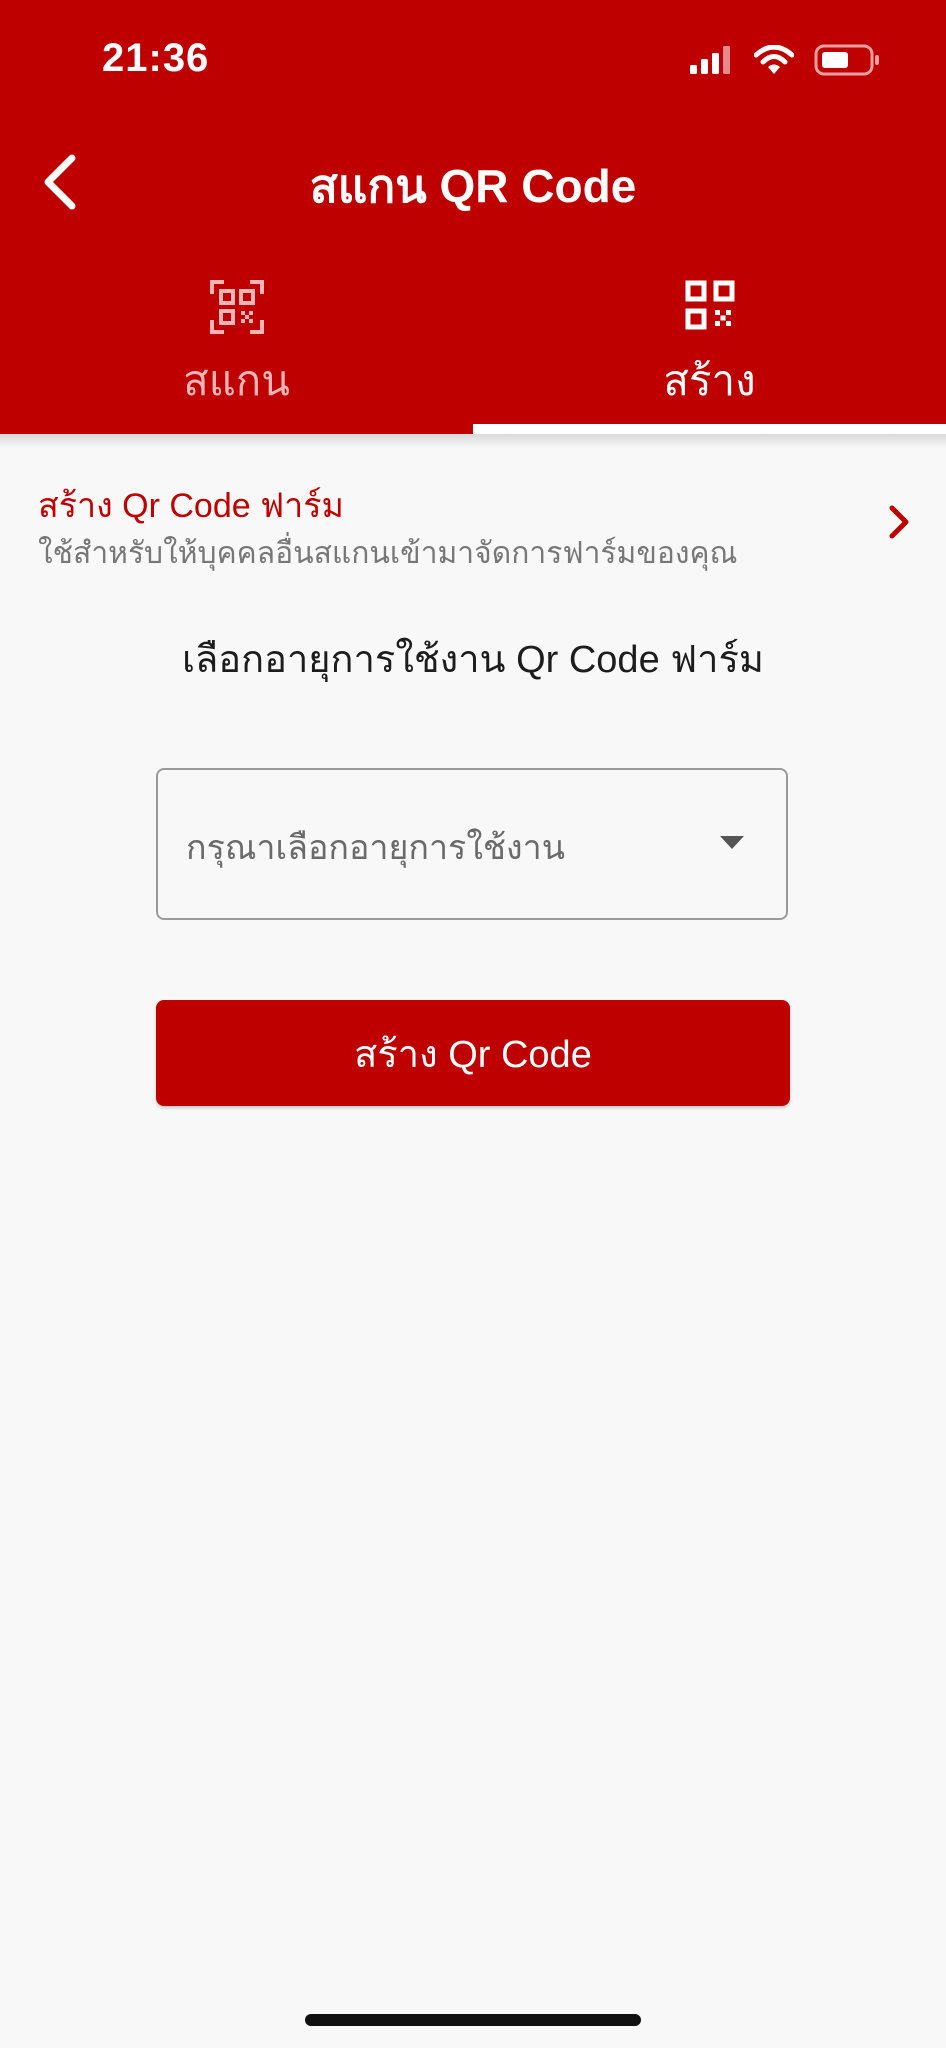 The height and width of the screenshot is (2048, 946). What do you see at coordinates (774, 61) in the screenshot?
I see `wifi-icon` at bounding box center [774, 61].